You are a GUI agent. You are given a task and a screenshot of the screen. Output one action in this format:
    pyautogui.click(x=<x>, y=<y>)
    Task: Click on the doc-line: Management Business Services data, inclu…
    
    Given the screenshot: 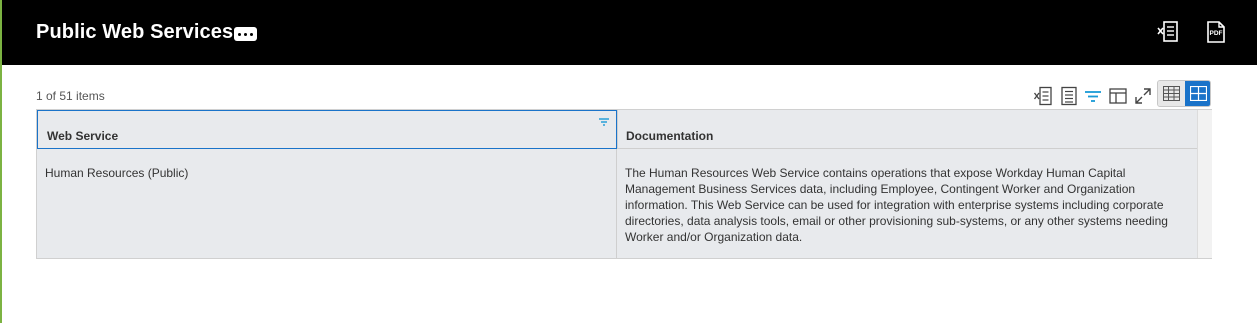 What is the action you would take?
    pyautogui.click(x=880, y=189)
    